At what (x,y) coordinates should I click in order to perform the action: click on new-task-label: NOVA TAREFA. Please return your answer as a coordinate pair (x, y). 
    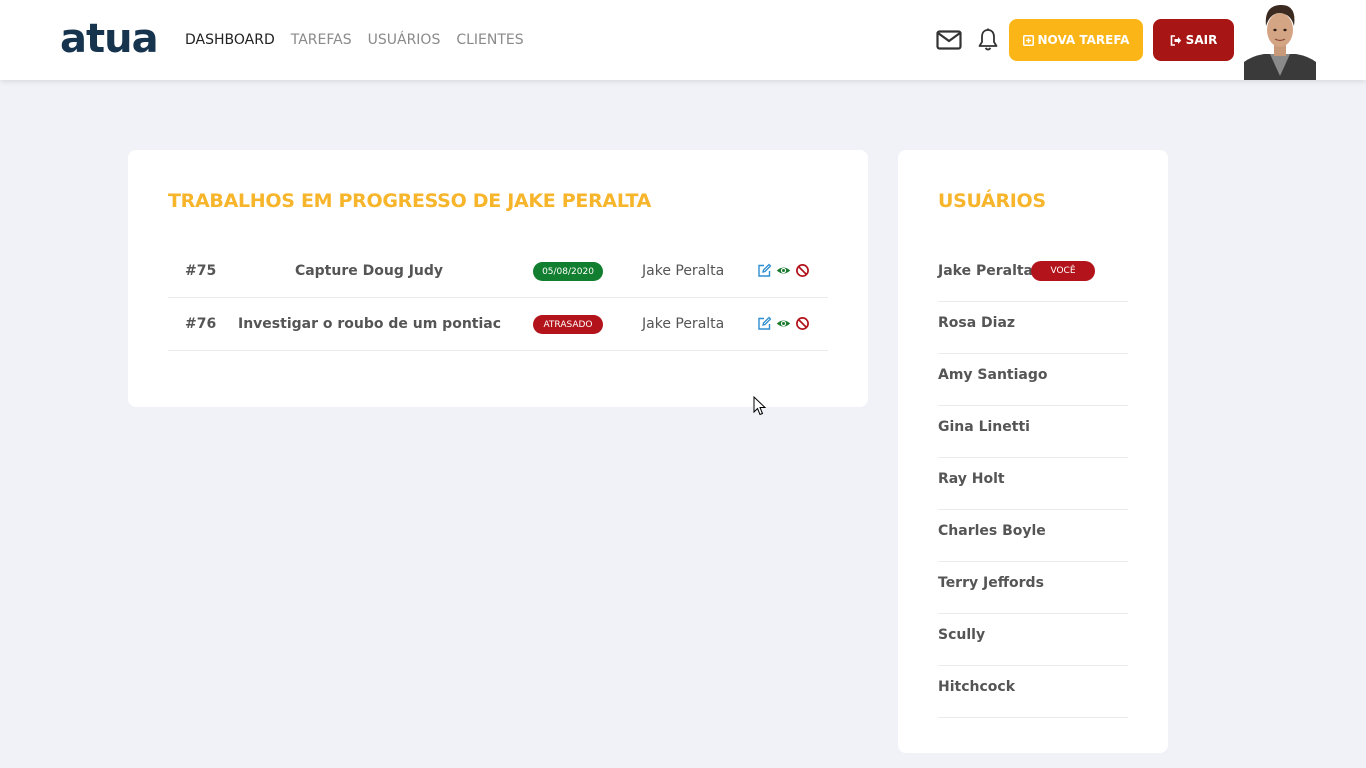
    Looking at the image, I should click on (1083, 40).